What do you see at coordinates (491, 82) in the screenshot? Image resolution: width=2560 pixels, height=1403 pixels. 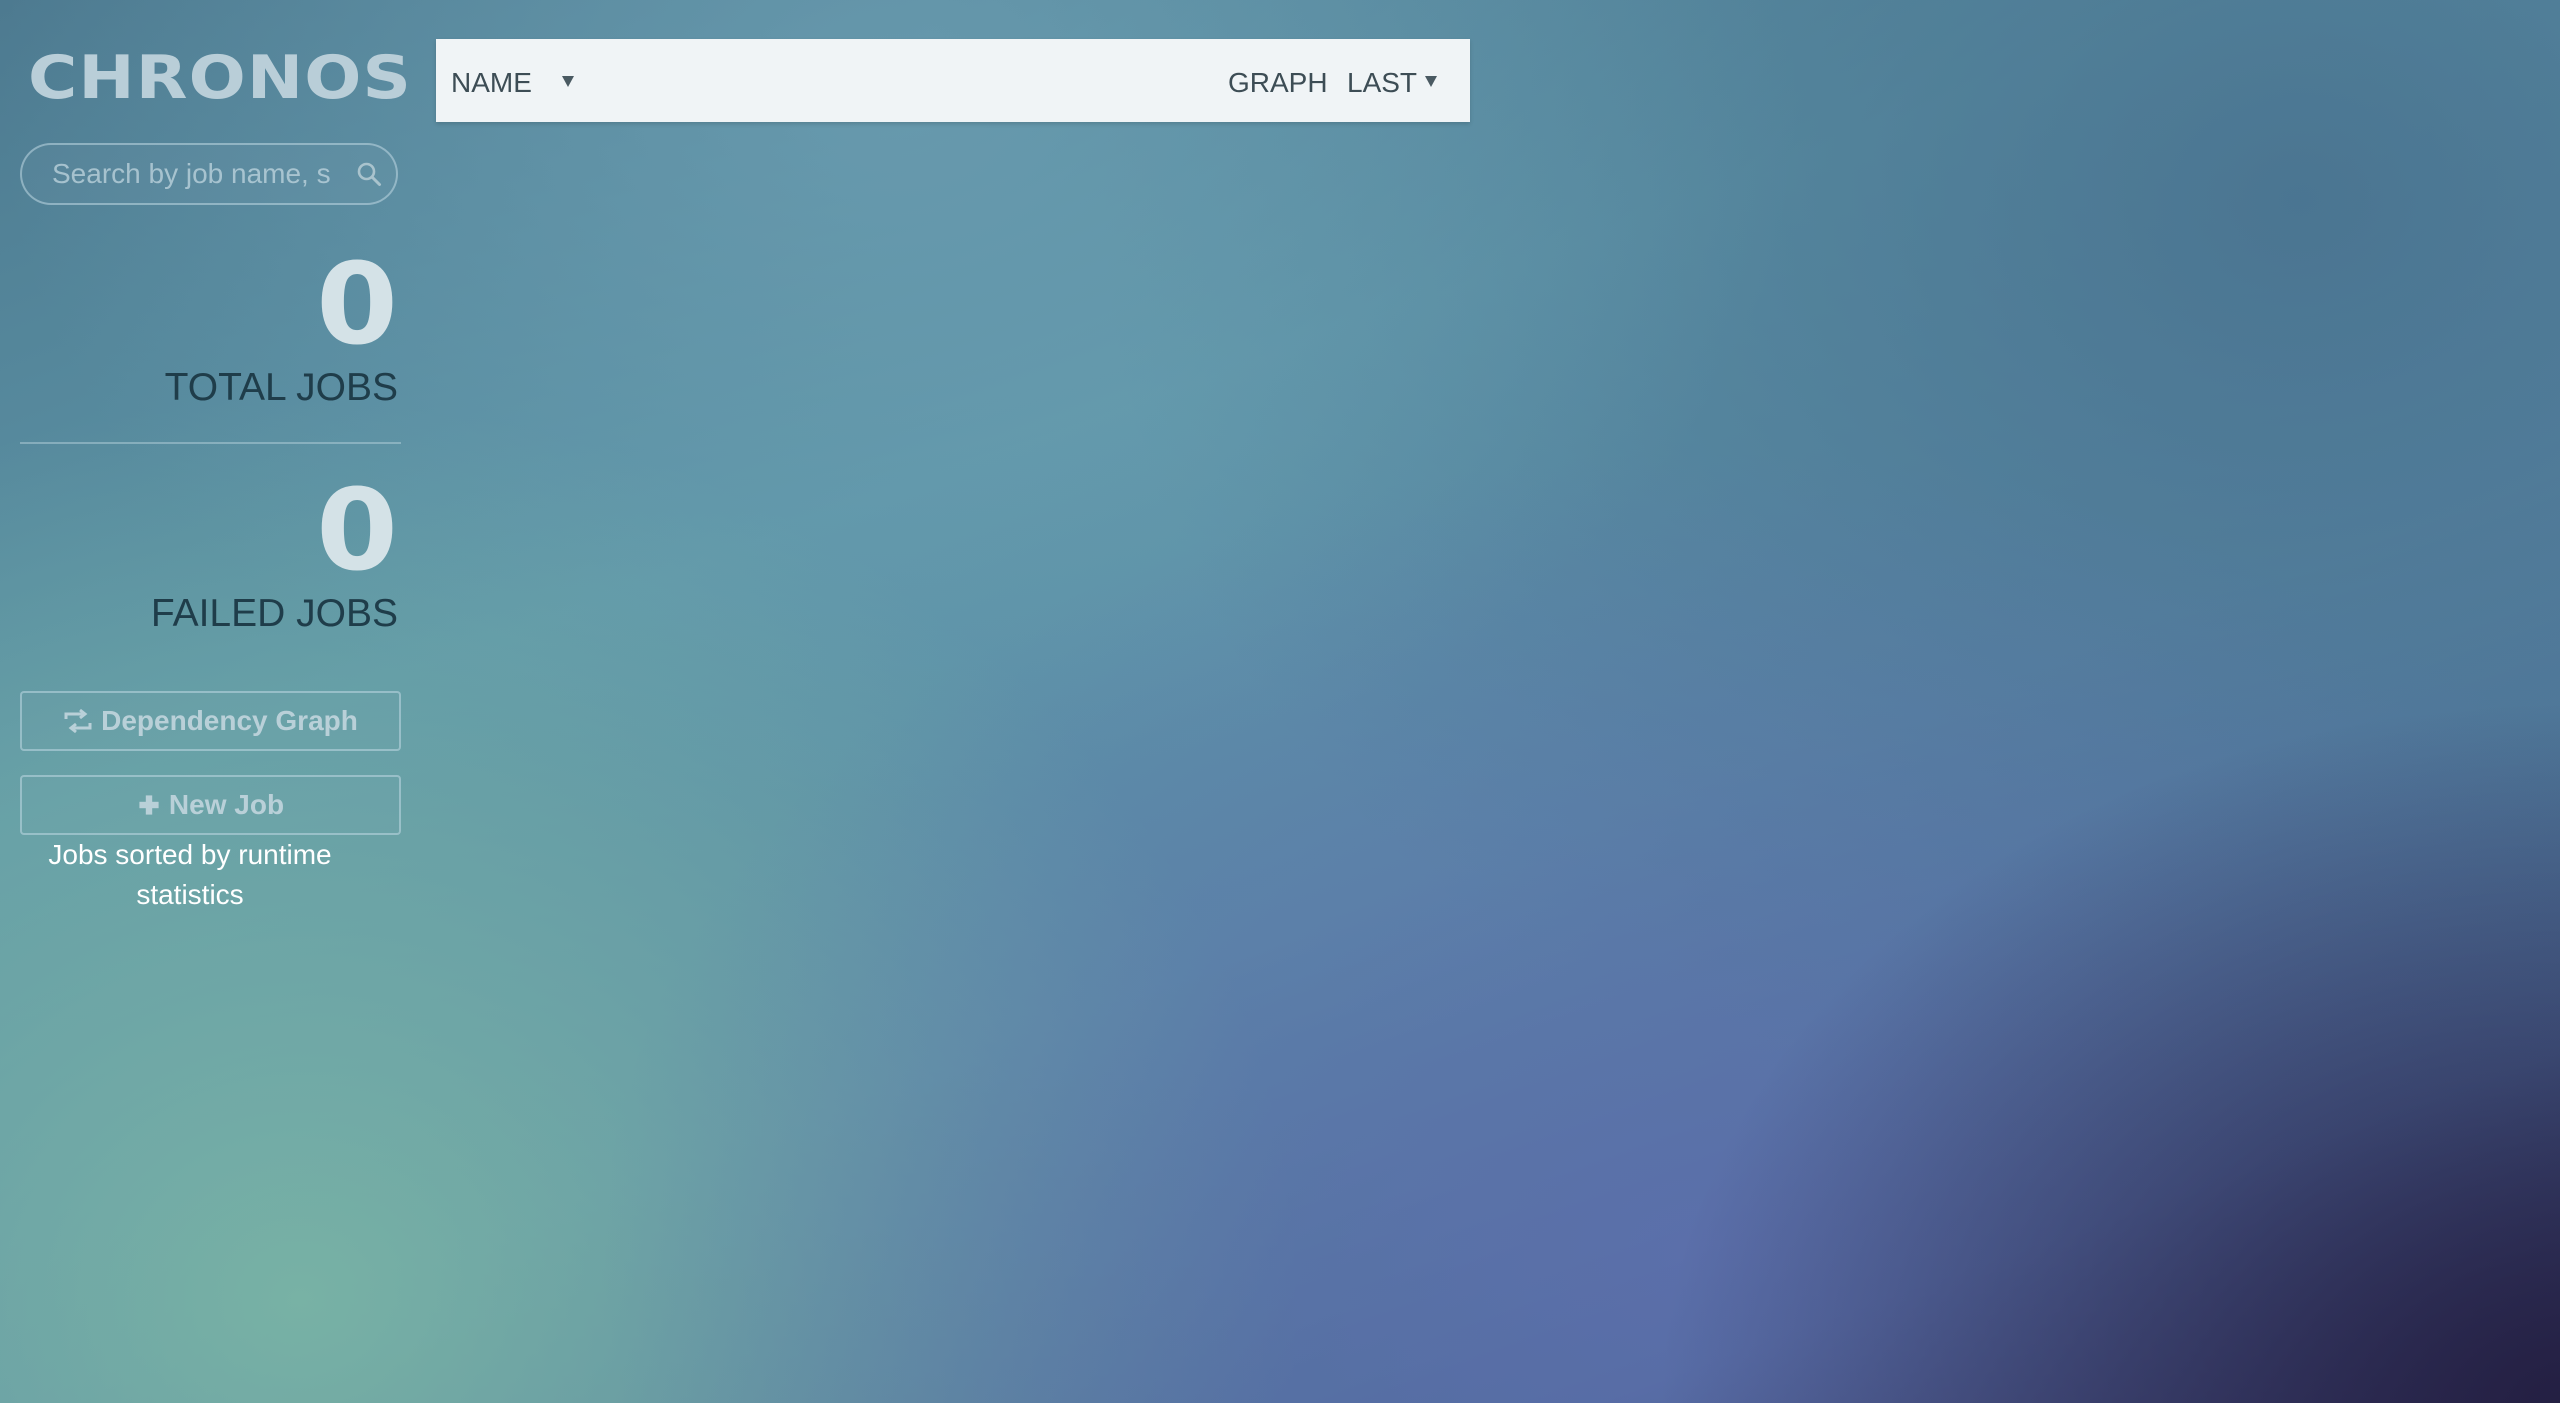 I see `column-name-label: NAME` at bounding box center [491, 82].